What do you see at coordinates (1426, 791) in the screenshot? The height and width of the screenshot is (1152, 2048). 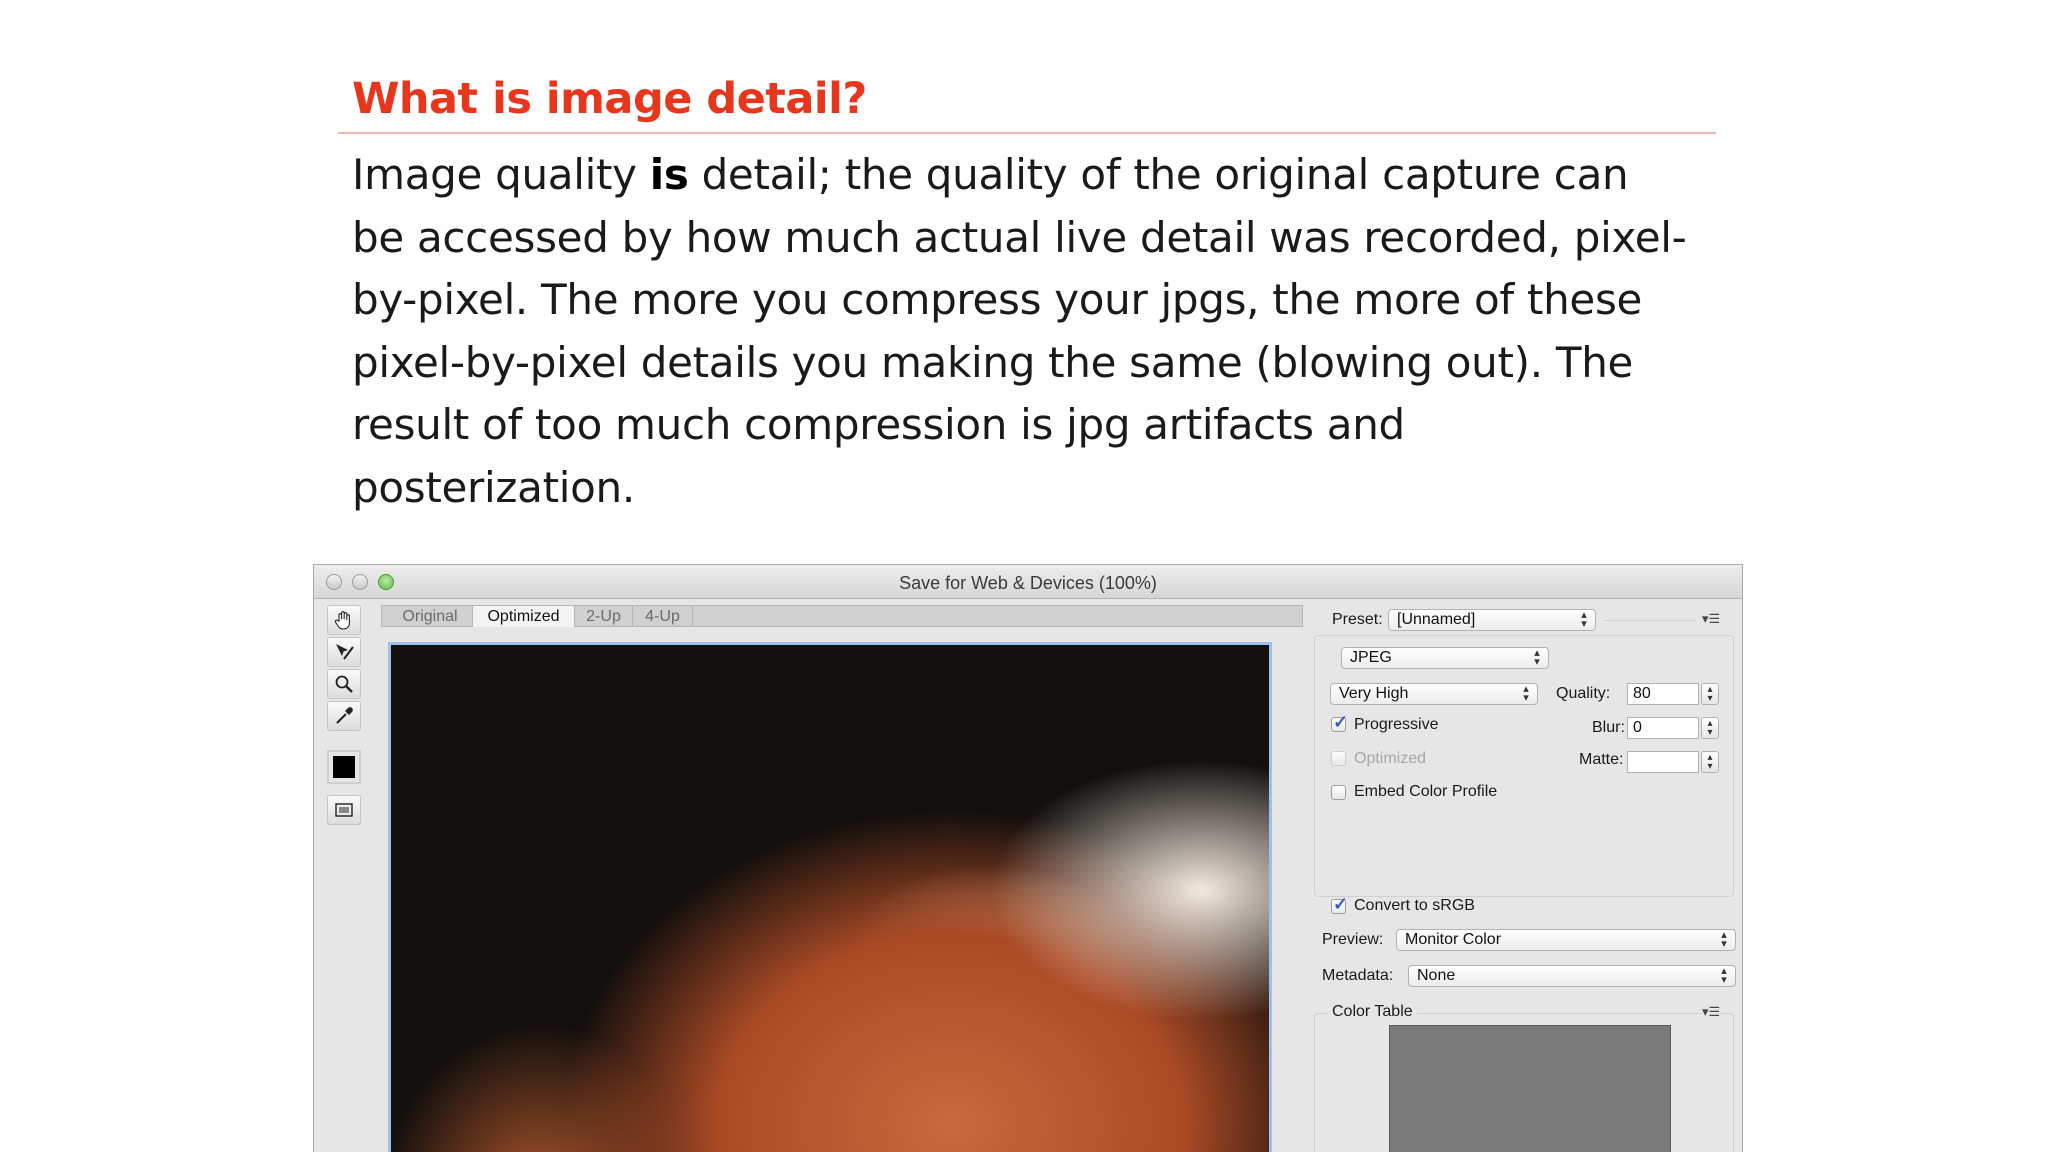 I see `embed-color-profile-label: Embed Color Profile` at bounding box center [1426, 791].